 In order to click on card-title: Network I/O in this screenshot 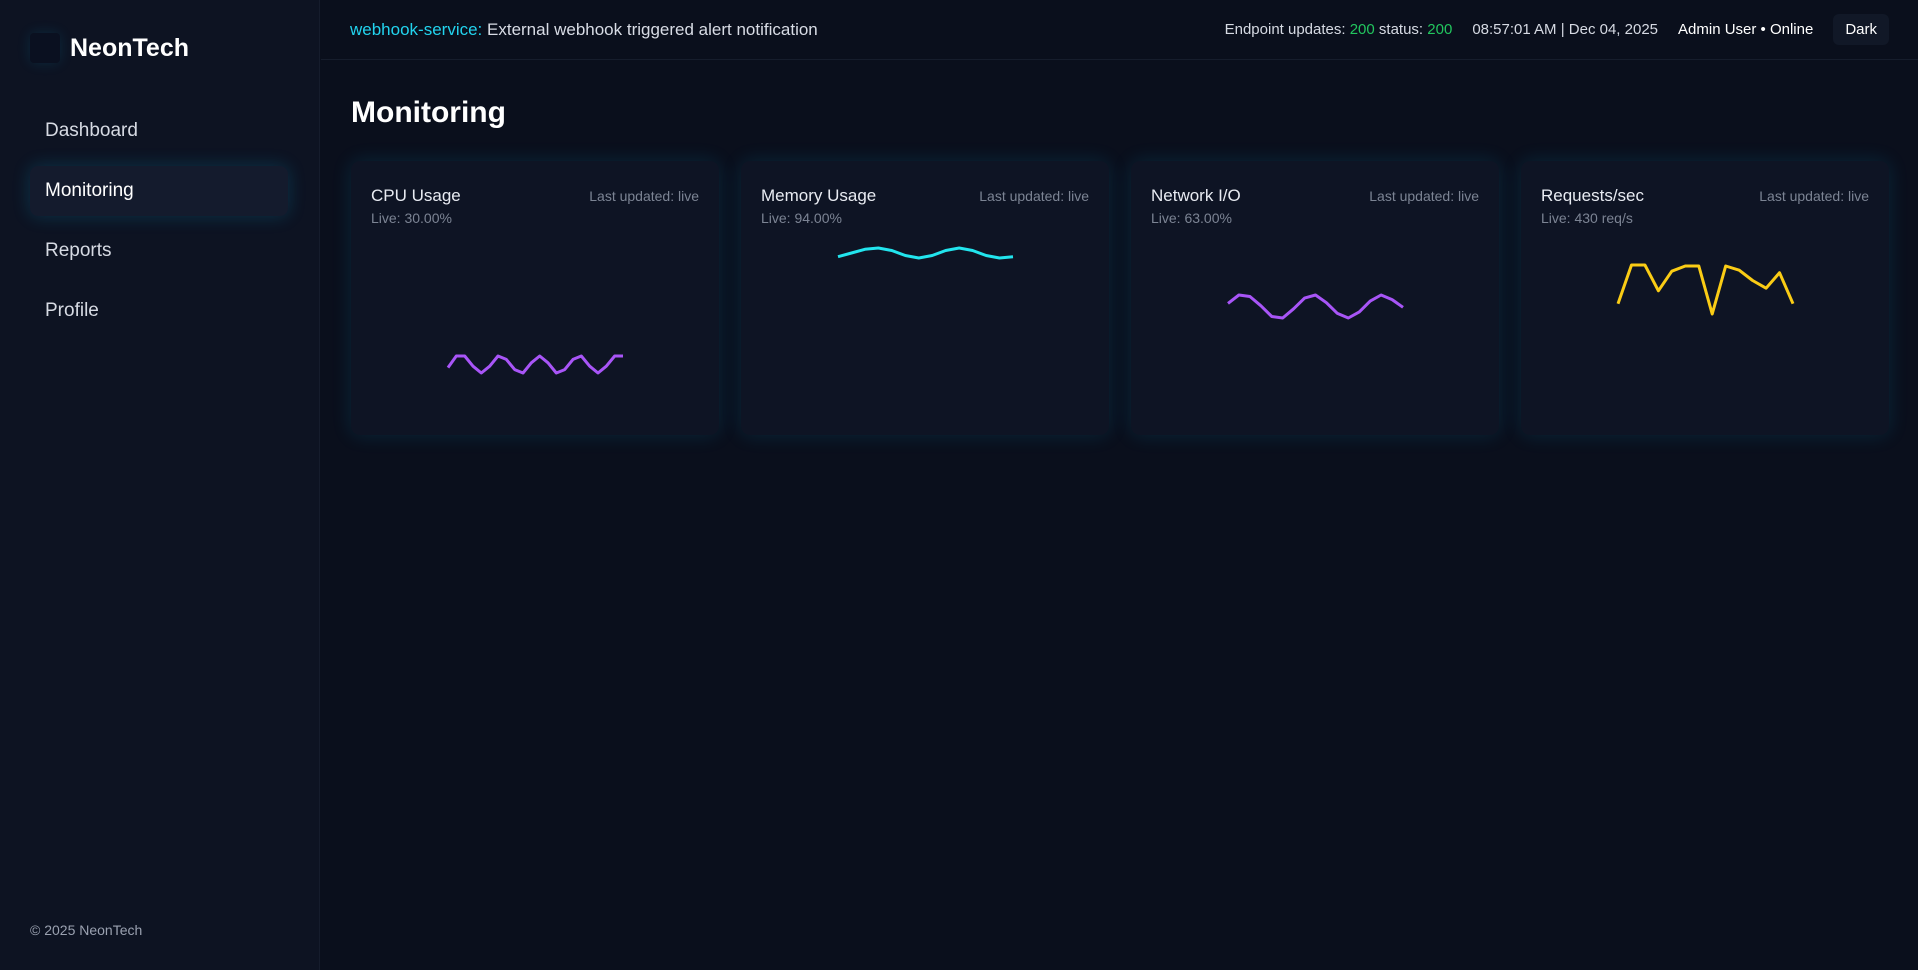, I will do `click(1196, 195)`.